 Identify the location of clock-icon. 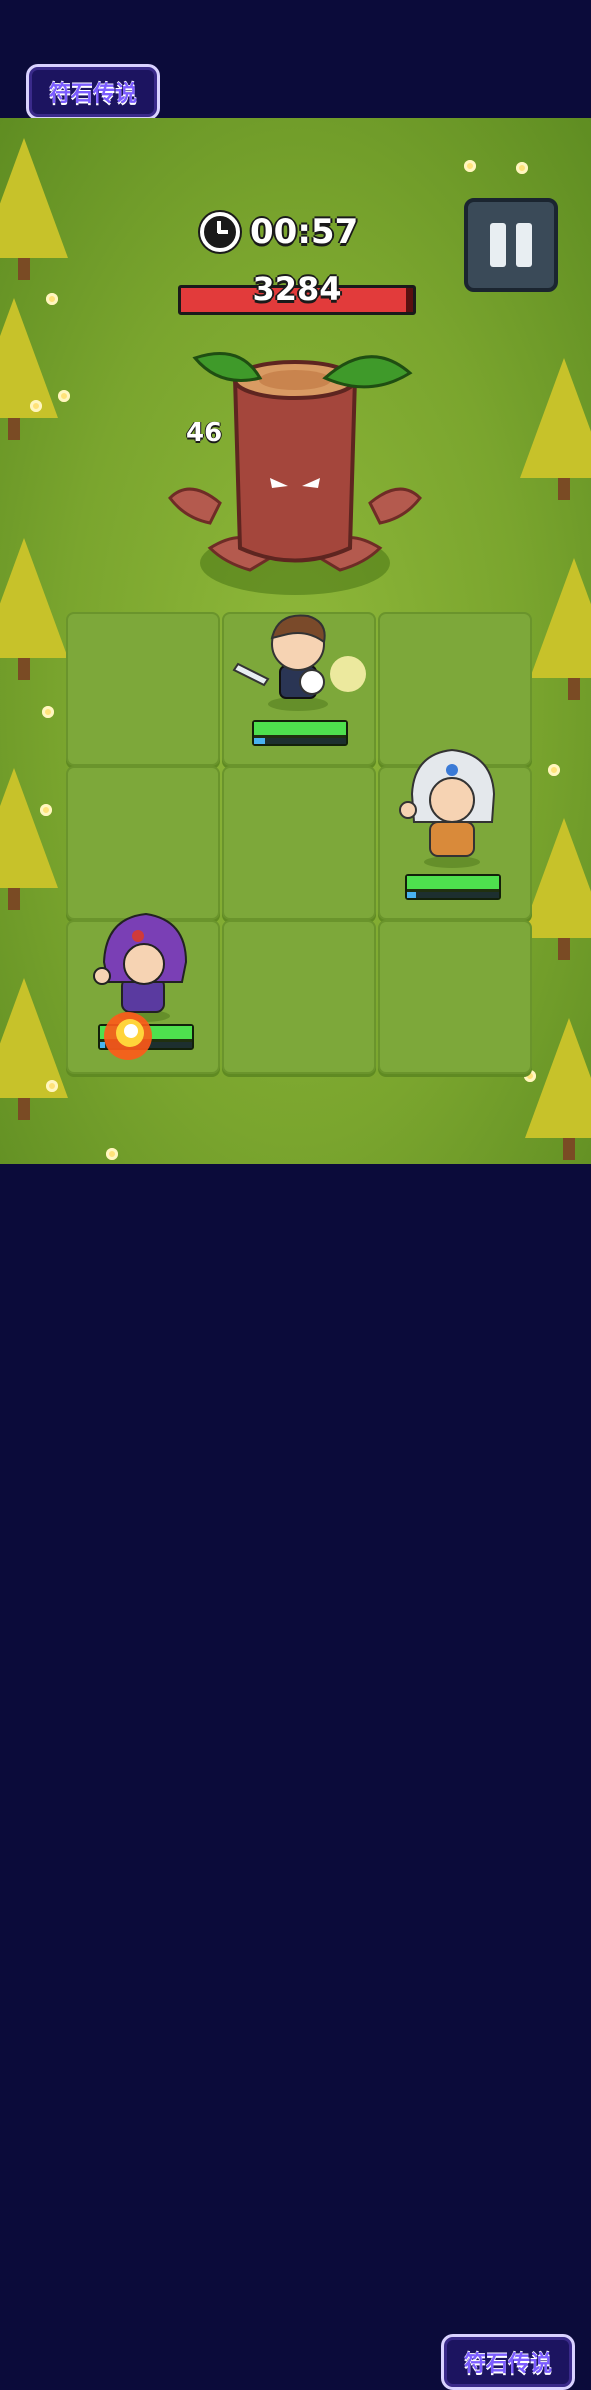
(220, 232).